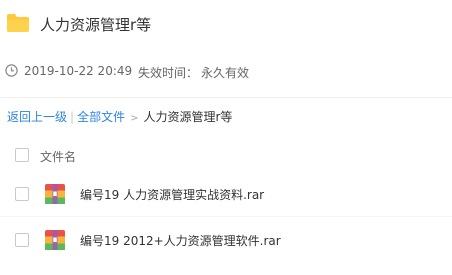  What do you see at coordinates (226, 155) in the screenshot?
I see `file-list-header: 文件名` at bounding box center [226, 155].